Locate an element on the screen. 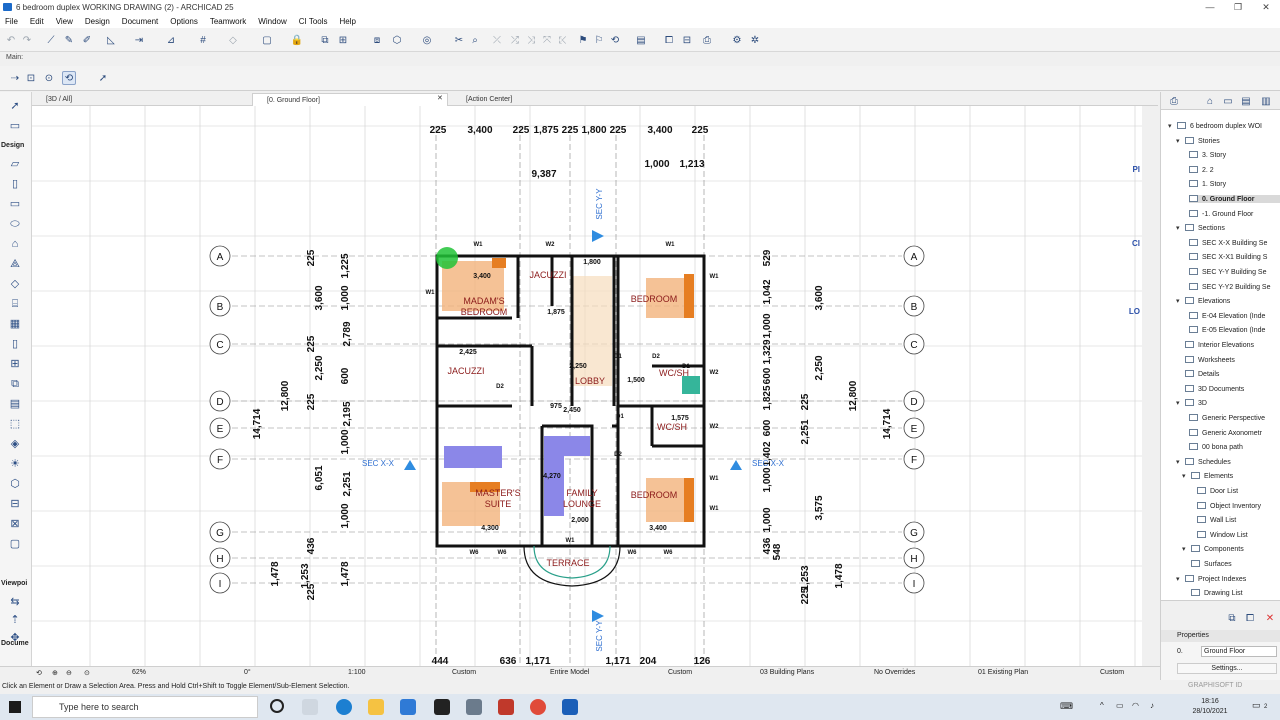 The height and width of the screenshot is (720, 1280). publisher-icon: ▤ is located at coordinates (1246, 101).